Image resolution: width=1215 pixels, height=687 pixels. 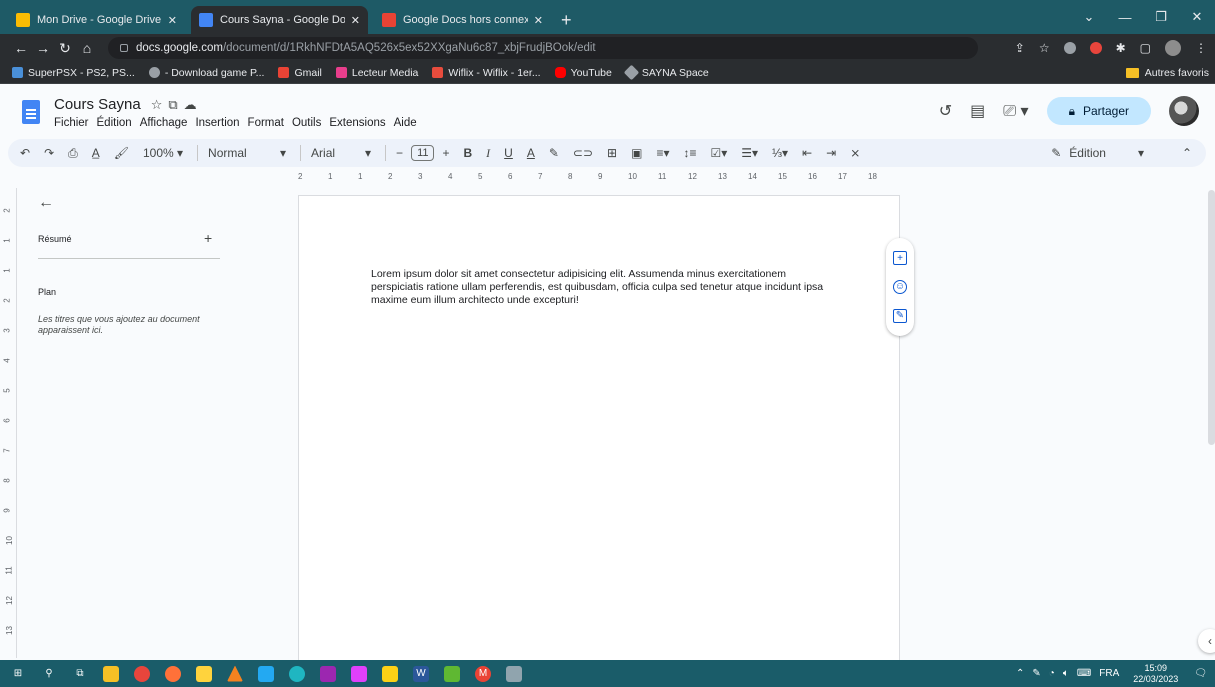 What do you see at coordinates (25, 153) in the screenshot?
I see `undo-icon: ↶` at bounding box center [25, 153].